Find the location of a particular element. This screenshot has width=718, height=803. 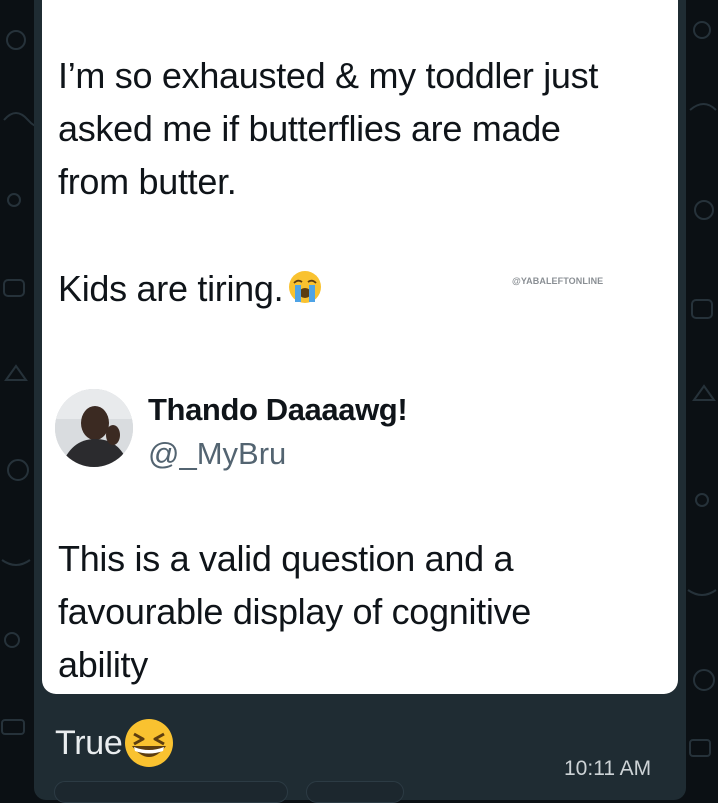

message-caption-row: True is located at coordinates (115, 744).